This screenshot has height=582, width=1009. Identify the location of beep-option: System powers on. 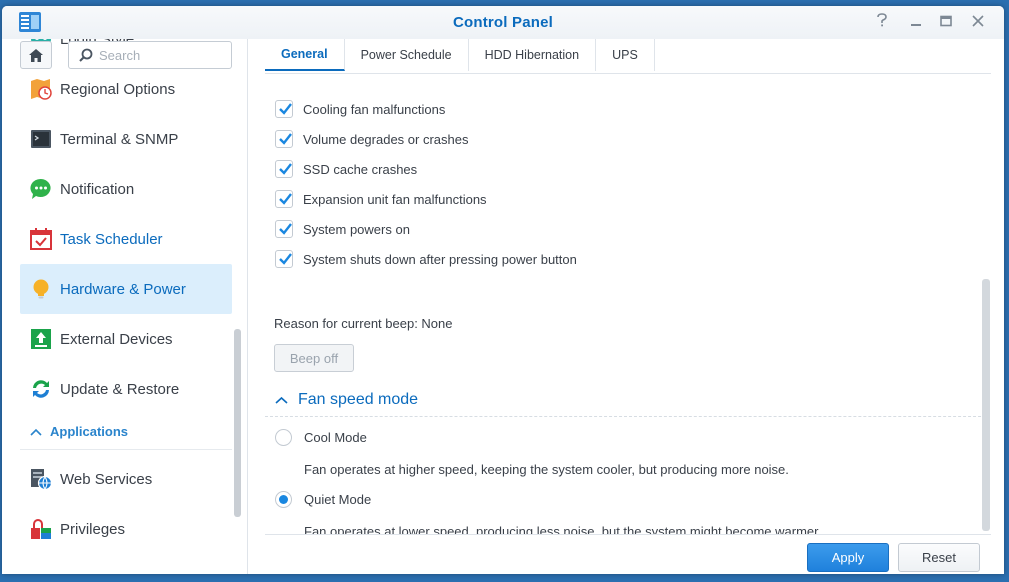
(342, 229).